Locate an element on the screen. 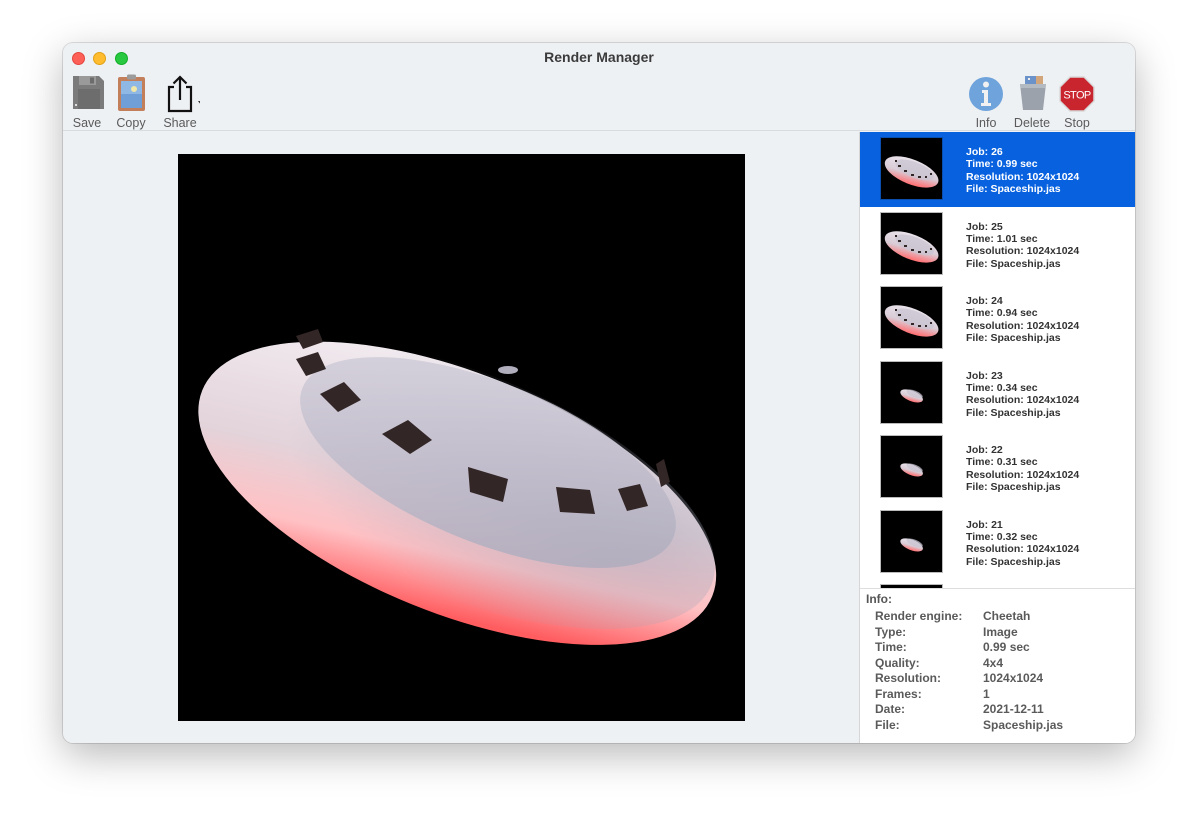  info-label: Info is located at coordinates (986, 123).